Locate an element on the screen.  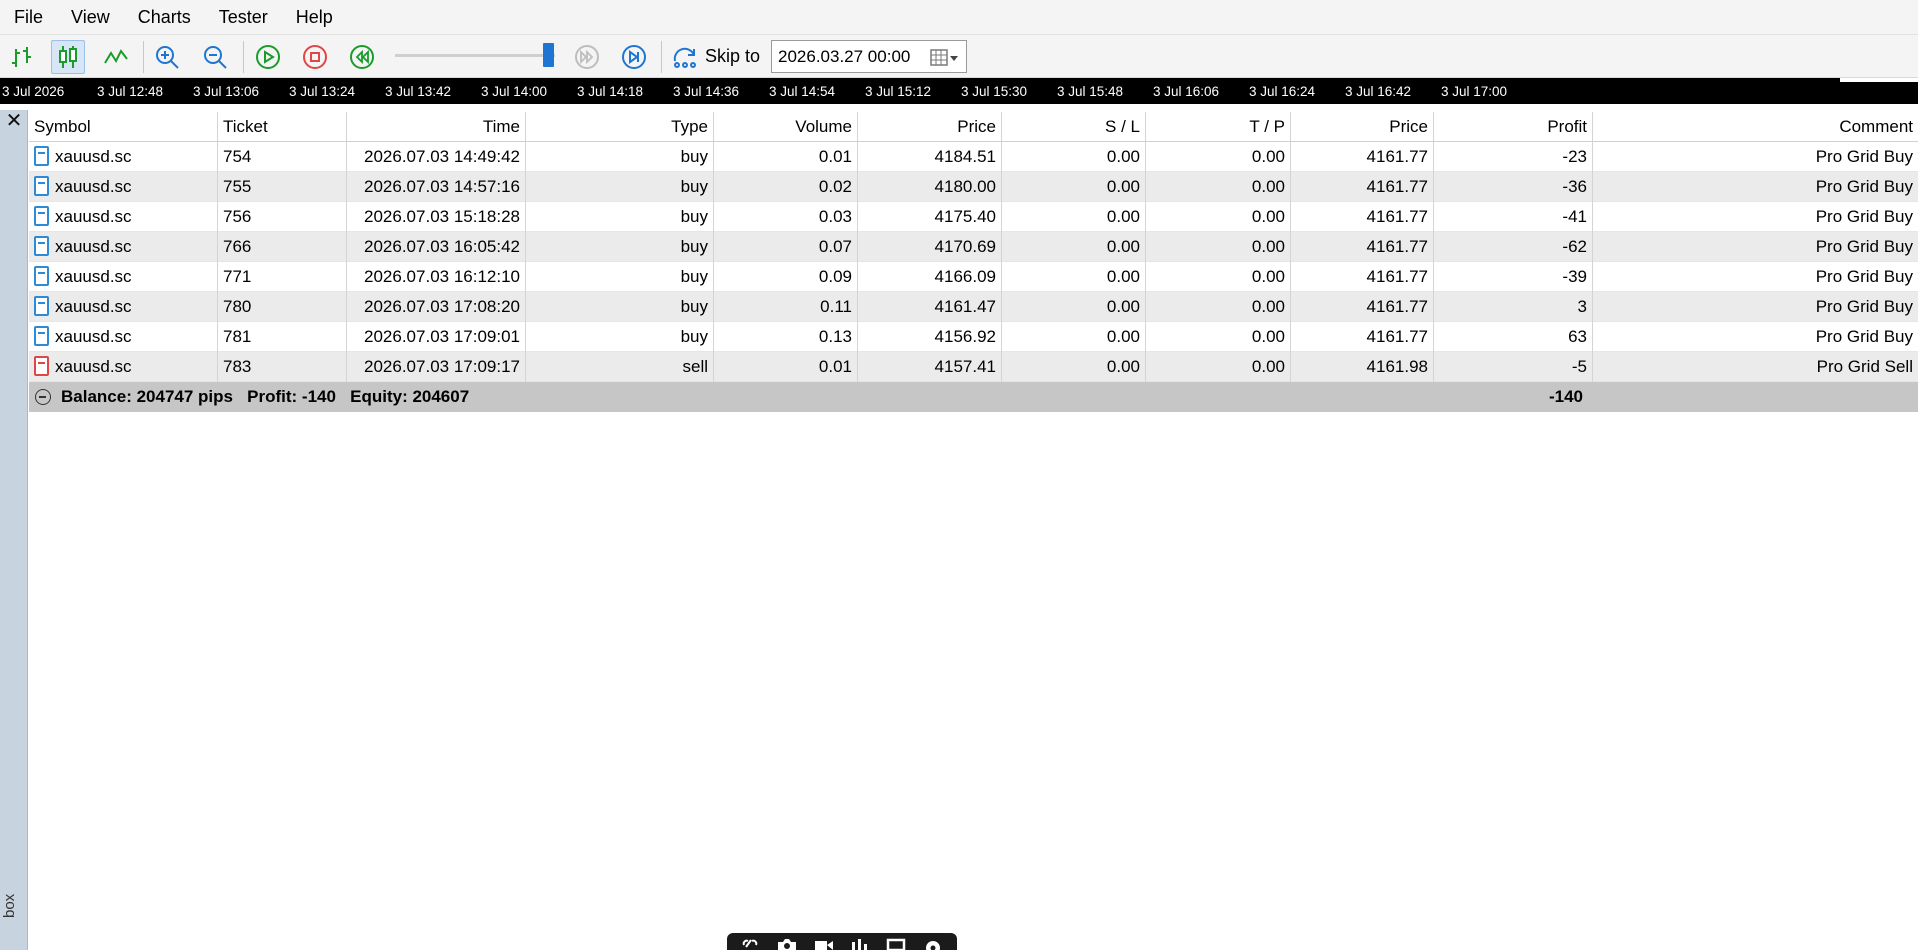
menu-file: File is located at coordinates (28, 17).